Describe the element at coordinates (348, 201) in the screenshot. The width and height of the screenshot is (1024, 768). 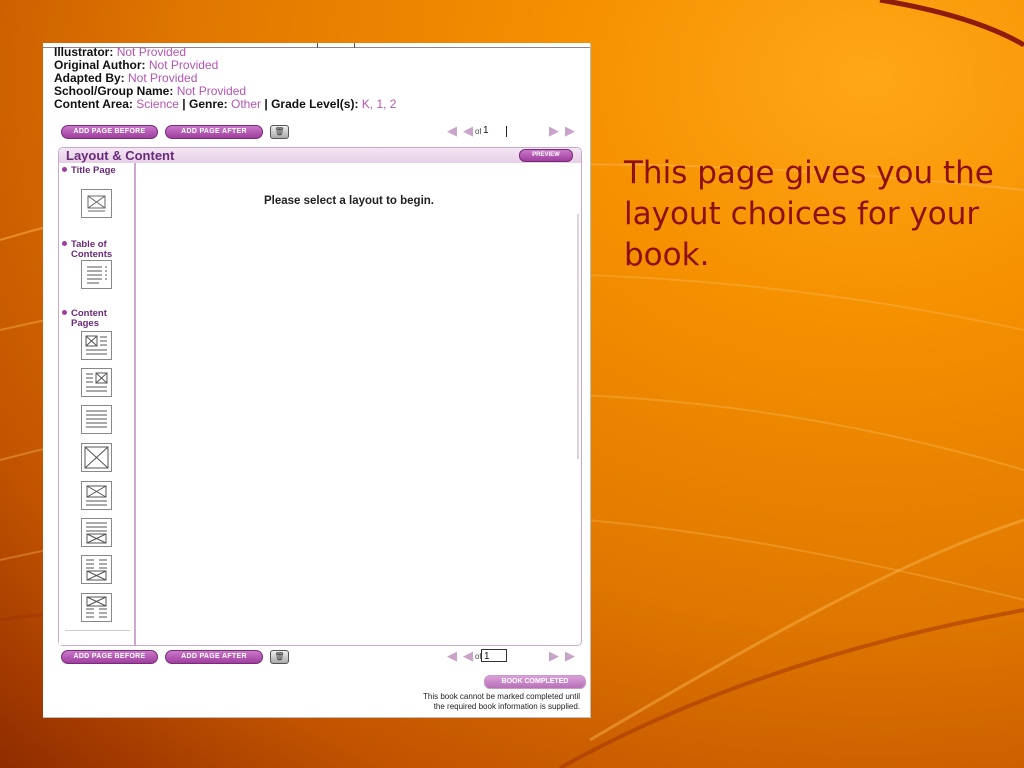
I see `select-layout-message: Please select a layout to begin.` at that location.